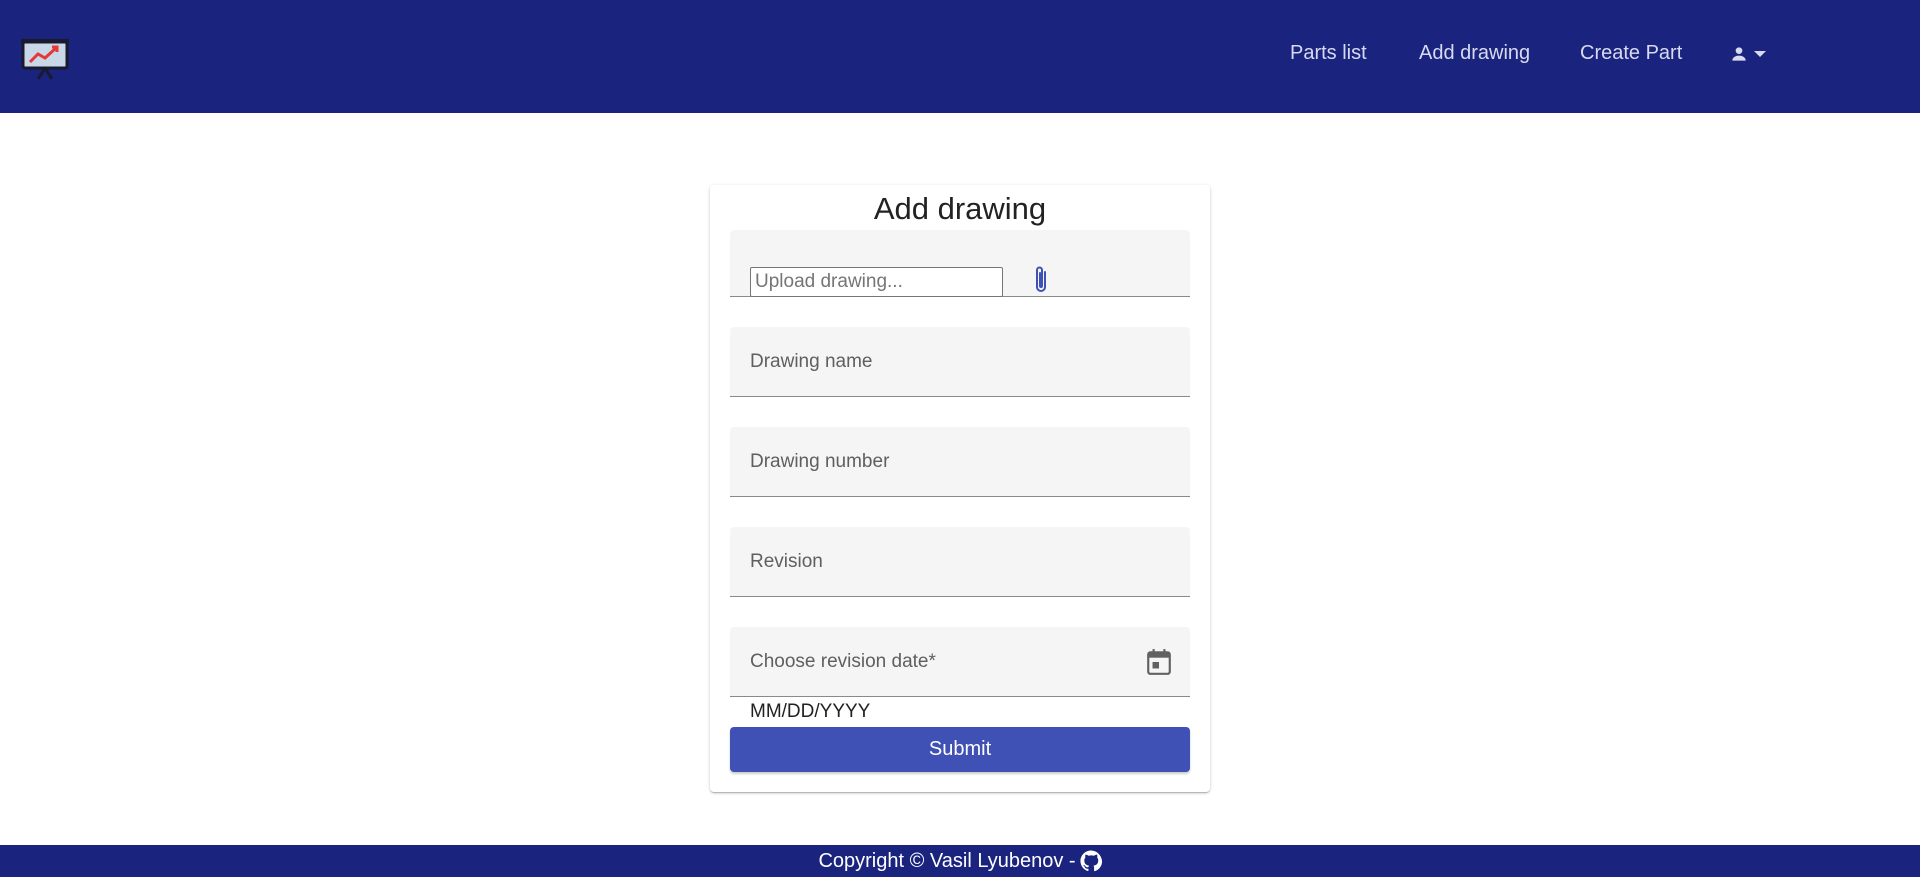 This screenshot has height=877, width=1920. What do you see at coordinates (960, 562) in the screenshot?
I see `revision-field: Revision` at bounding box center [960, 562].